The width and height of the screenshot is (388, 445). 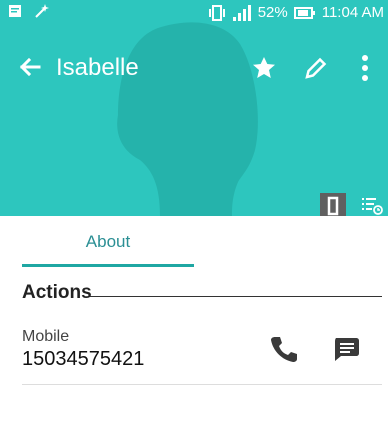 I want to click on status-time: 11:04 AM, so click(x=352, y=12).